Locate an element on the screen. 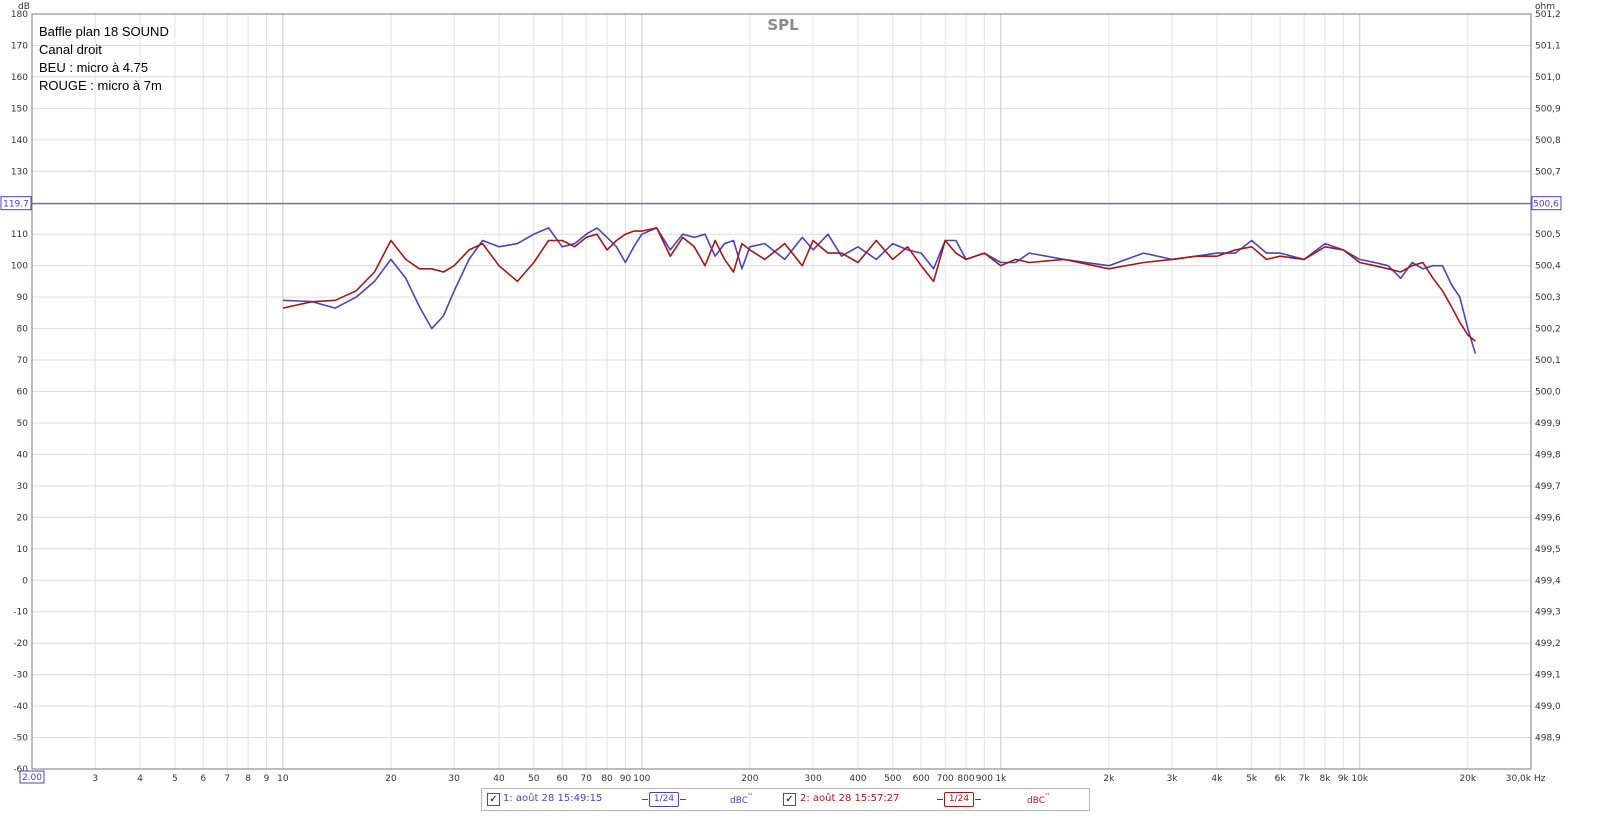 The width and height of the screenshot is (1600, 829). note-line-4: ROUGE : micro à 7m is located at coordinates (100, 85).